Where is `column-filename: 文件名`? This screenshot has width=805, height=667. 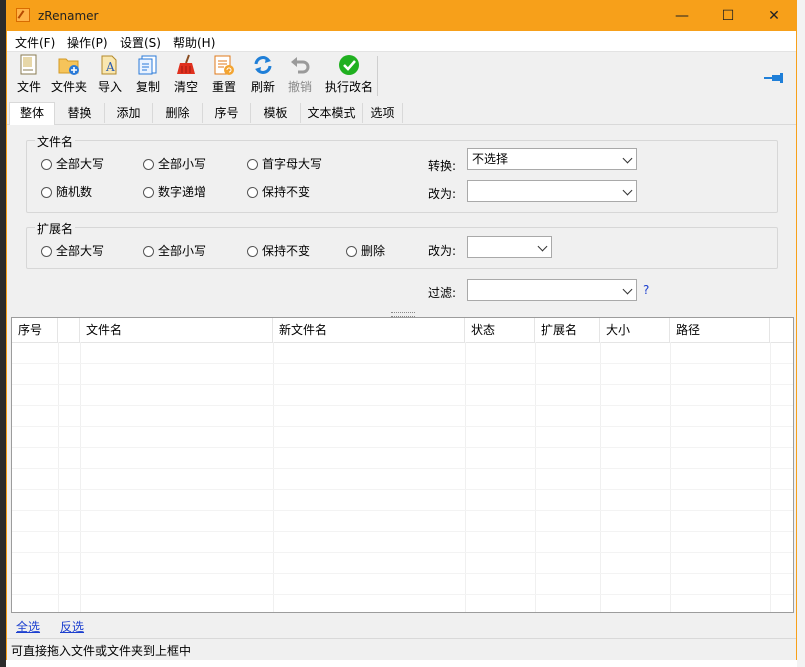 column-filename: 文件名 is located at coordinates (176, 330).